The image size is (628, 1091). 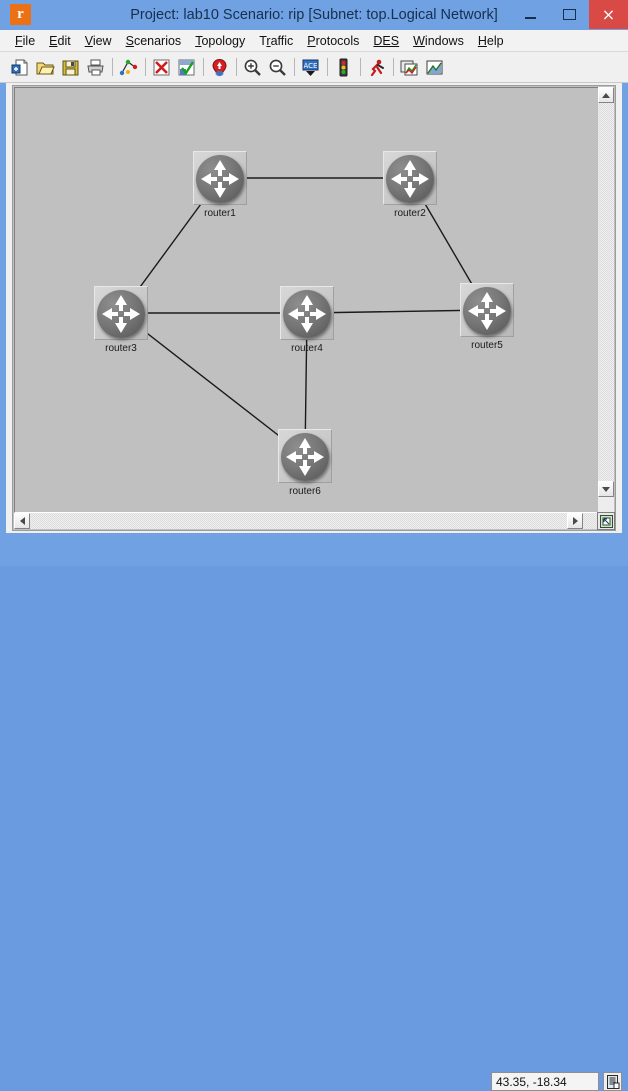 I want to click on open-object-palette-icon, so click(x=128, y=67).